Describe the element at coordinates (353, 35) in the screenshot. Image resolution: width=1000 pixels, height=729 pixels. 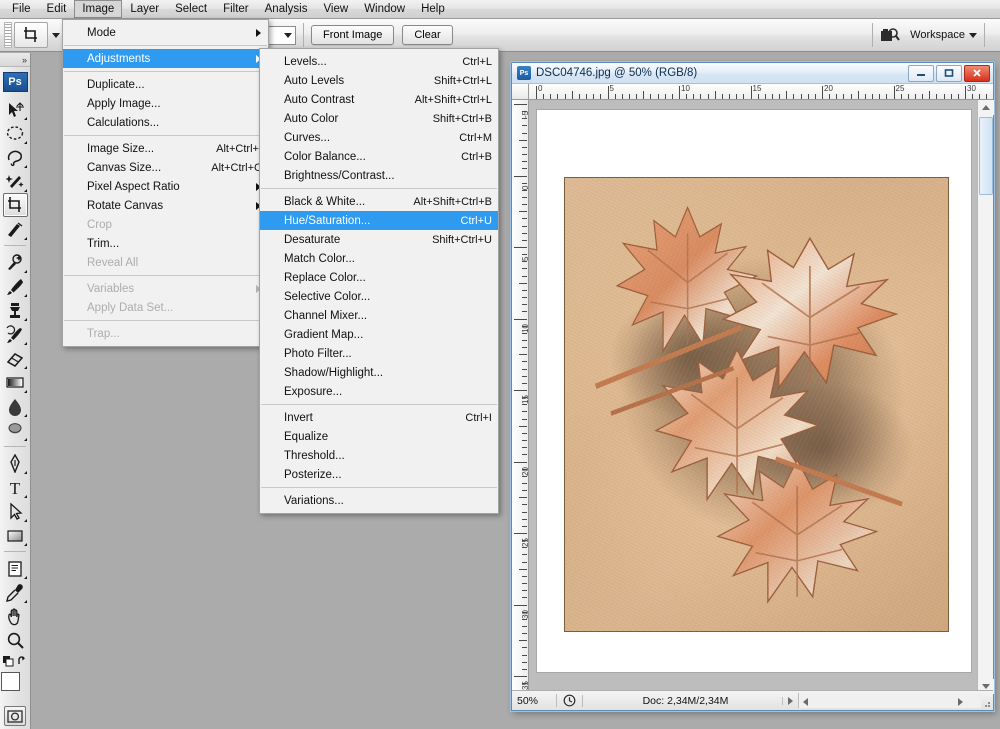
I see `front-image-button: Front Image` at that location.